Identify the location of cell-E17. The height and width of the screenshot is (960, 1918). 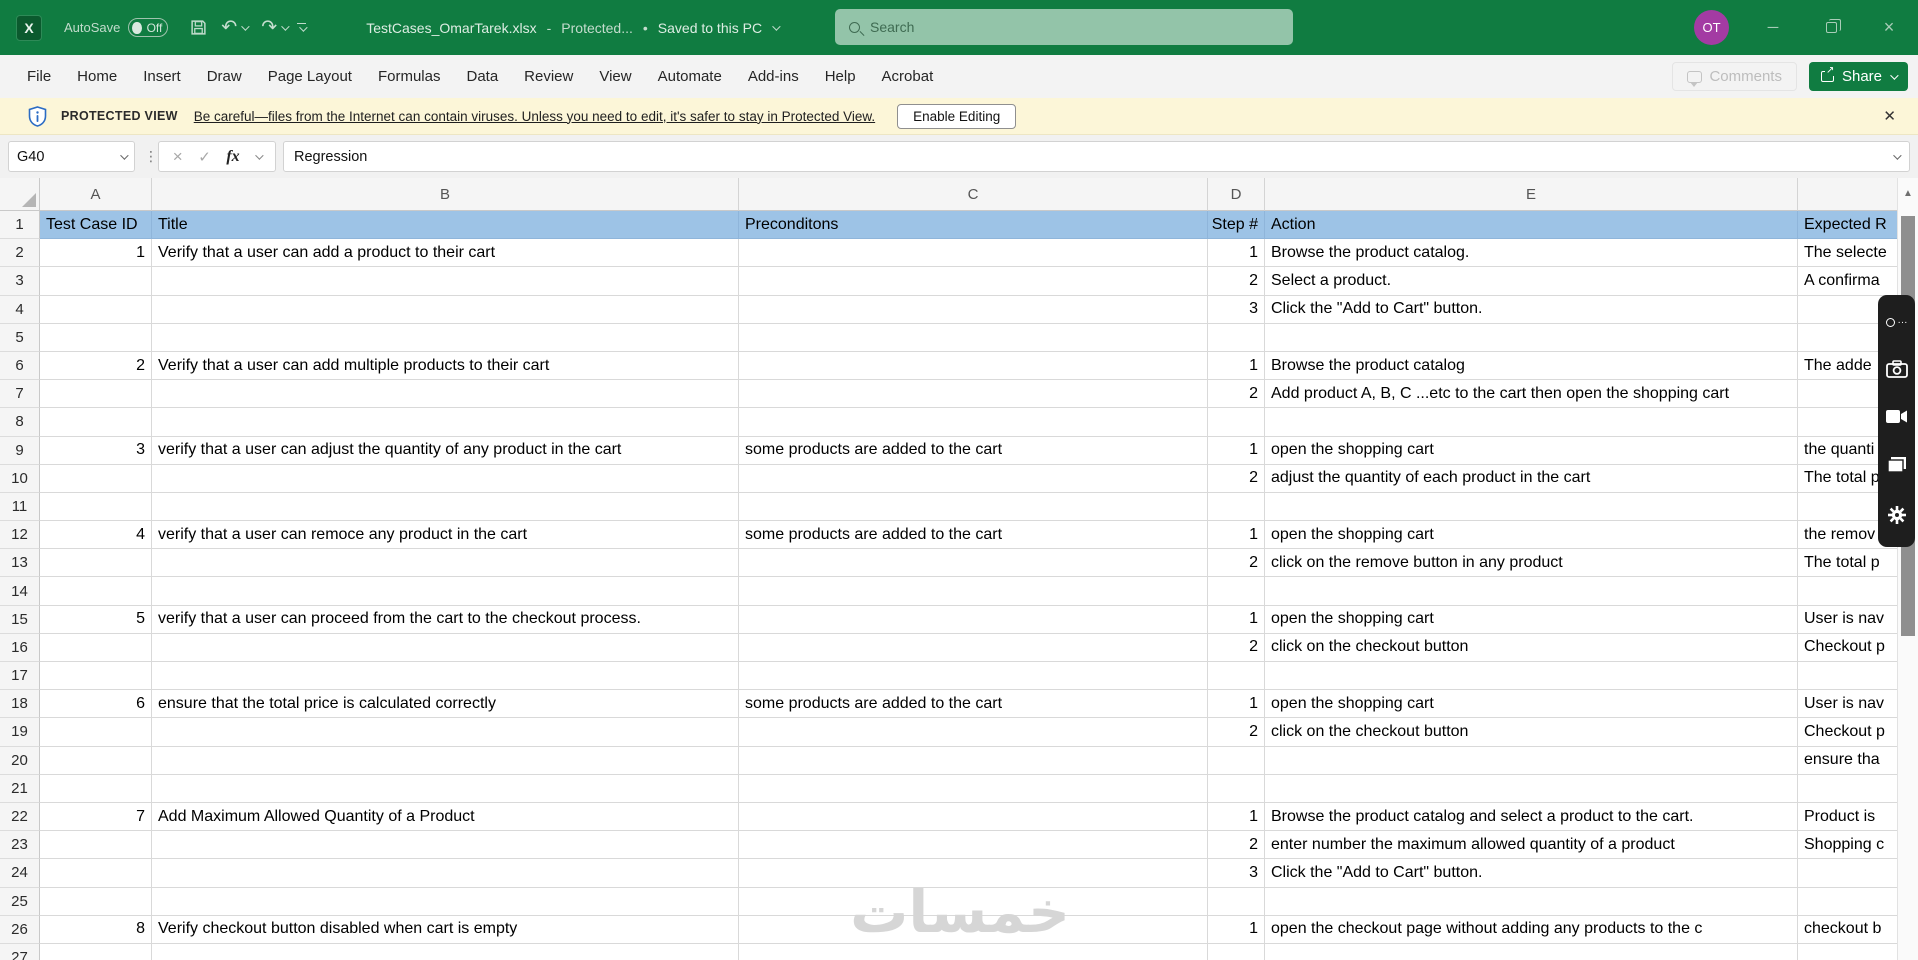
(1531, 676).